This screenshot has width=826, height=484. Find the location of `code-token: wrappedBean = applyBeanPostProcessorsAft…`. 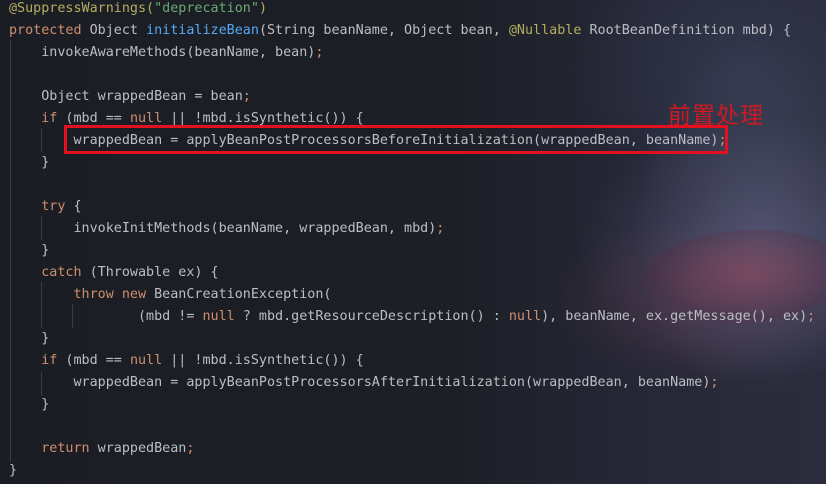

code-token: wrappedBean = applyBeanPostProcessorsAft… is located at coordinates (360, 382).